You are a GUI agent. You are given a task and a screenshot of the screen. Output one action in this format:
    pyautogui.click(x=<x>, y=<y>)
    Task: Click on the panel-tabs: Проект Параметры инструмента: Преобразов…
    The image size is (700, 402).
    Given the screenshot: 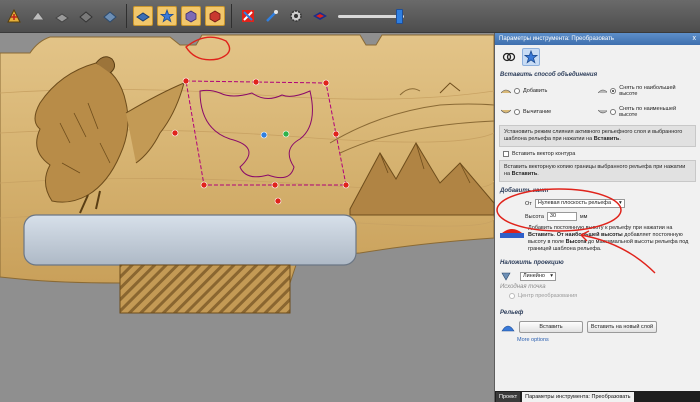 What is the action you would take?
    pyautogui.click(x=597, y=396)
    